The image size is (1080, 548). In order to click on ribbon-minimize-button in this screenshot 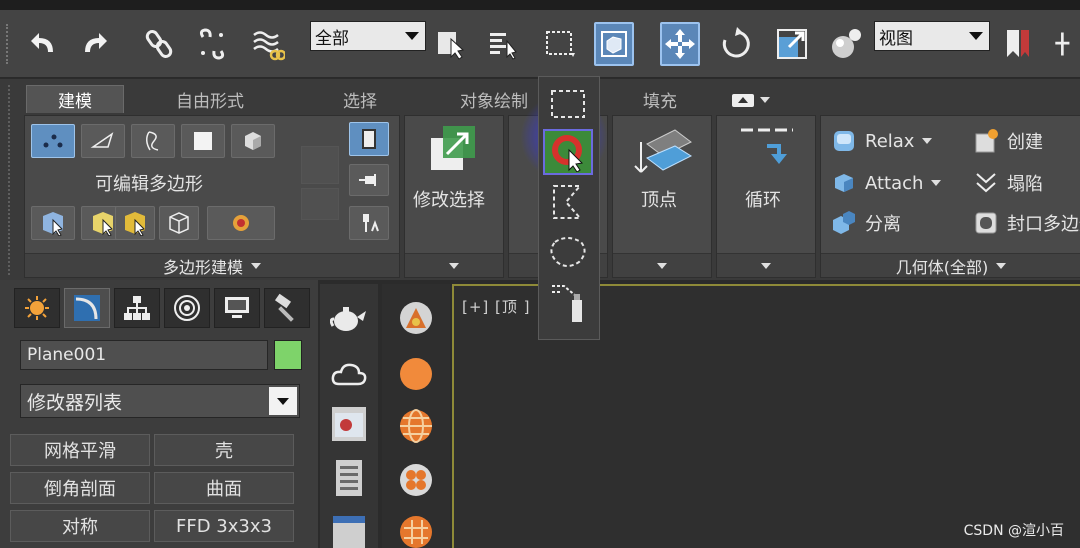, I will do `click(752, 100)`.